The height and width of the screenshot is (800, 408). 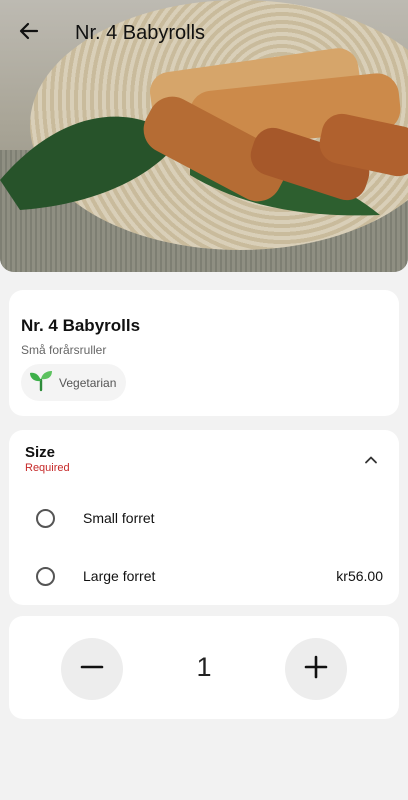 I want to click on vegetarian-tag: Vegetarian, so click(x=74, y=382).